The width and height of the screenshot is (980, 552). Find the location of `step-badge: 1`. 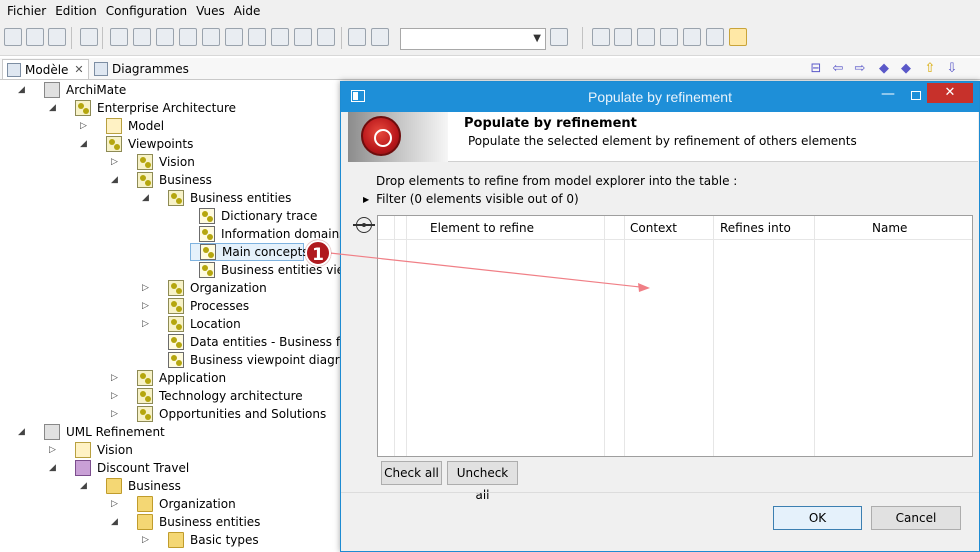

step-badge: 1 is located at coordinates (318, 253).